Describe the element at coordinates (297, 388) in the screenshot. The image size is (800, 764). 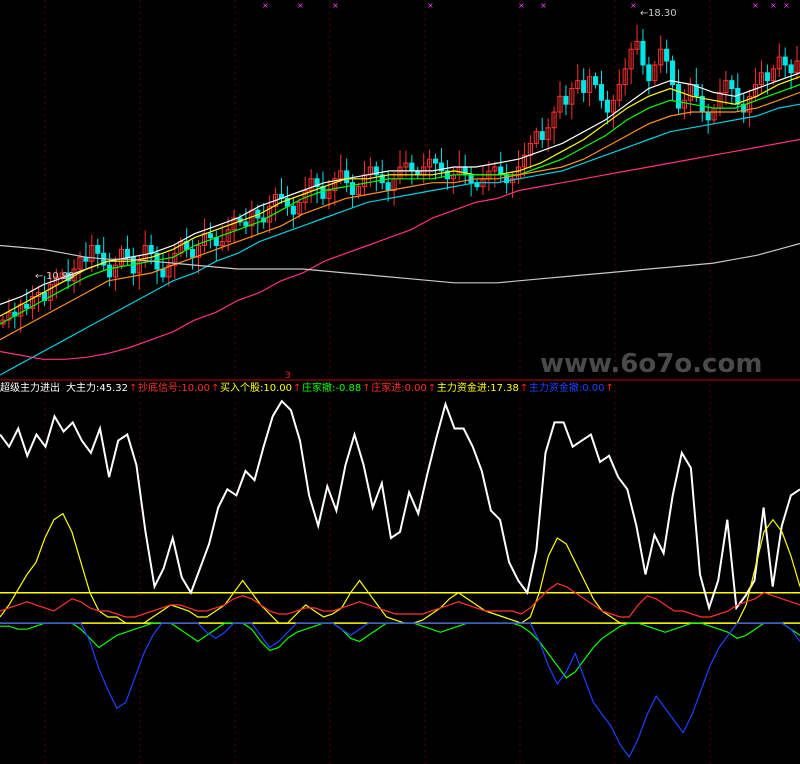
I see `readout-arrow-2: ↑` at that location.